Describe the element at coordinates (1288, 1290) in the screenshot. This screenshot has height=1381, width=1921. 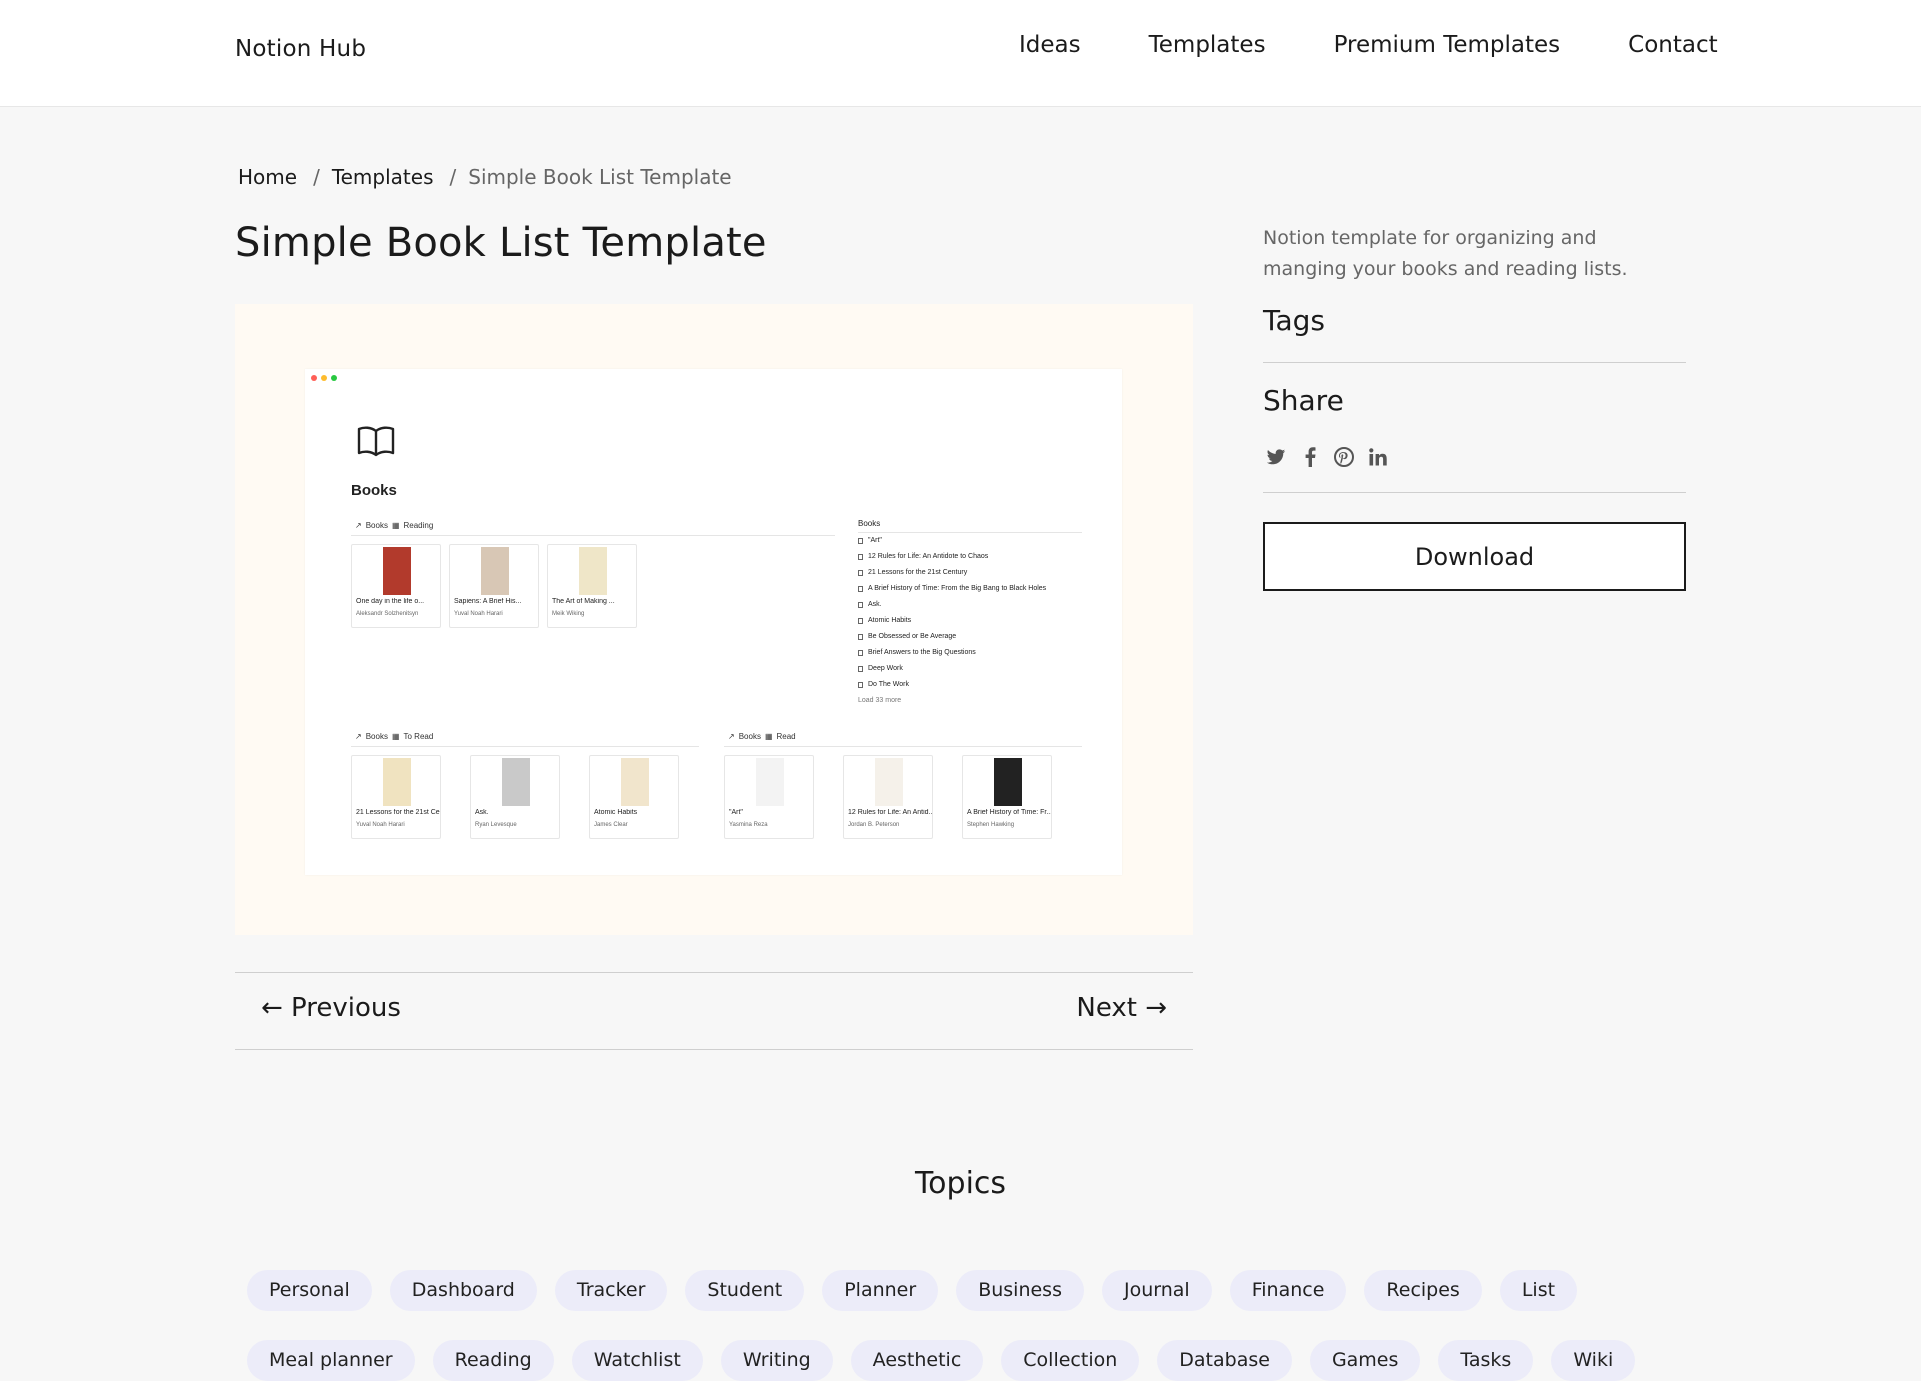
I see `topic-chip: Finance` at that location.